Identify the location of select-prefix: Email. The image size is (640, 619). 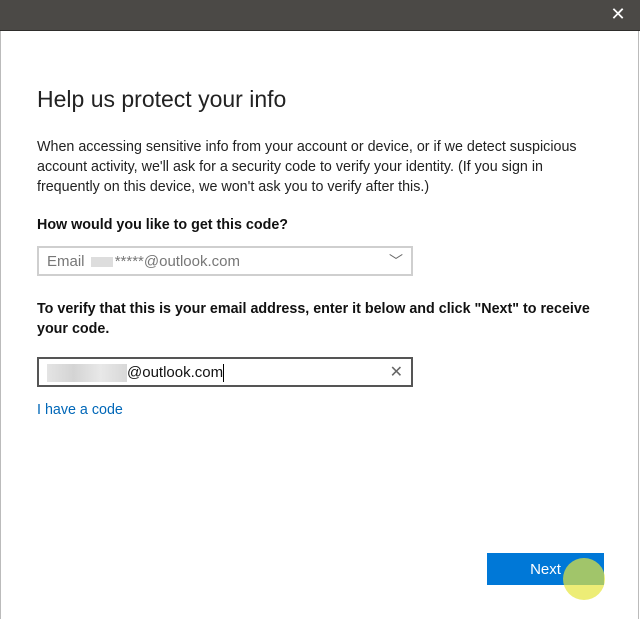
(66, 261).